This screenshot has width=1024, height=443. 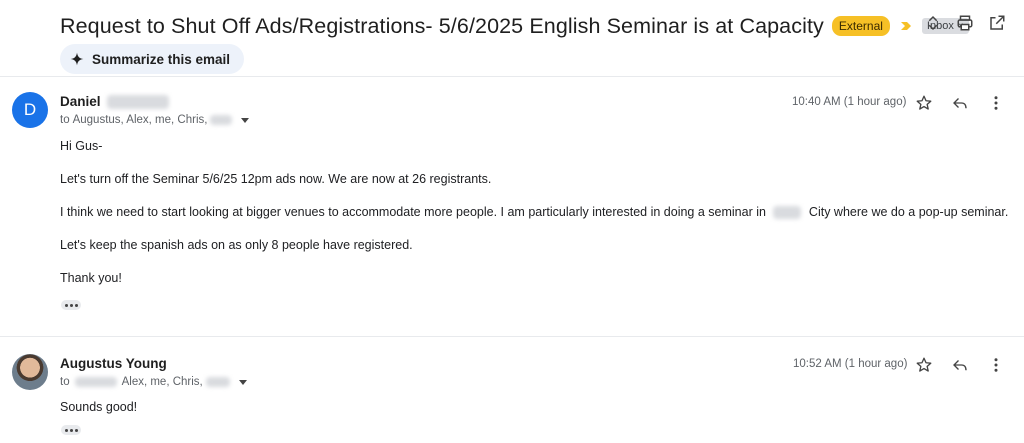 What do you see at coordinates (30, 110) in the screenshot?
I see `avatar: D` at bounding box center [30, 110].